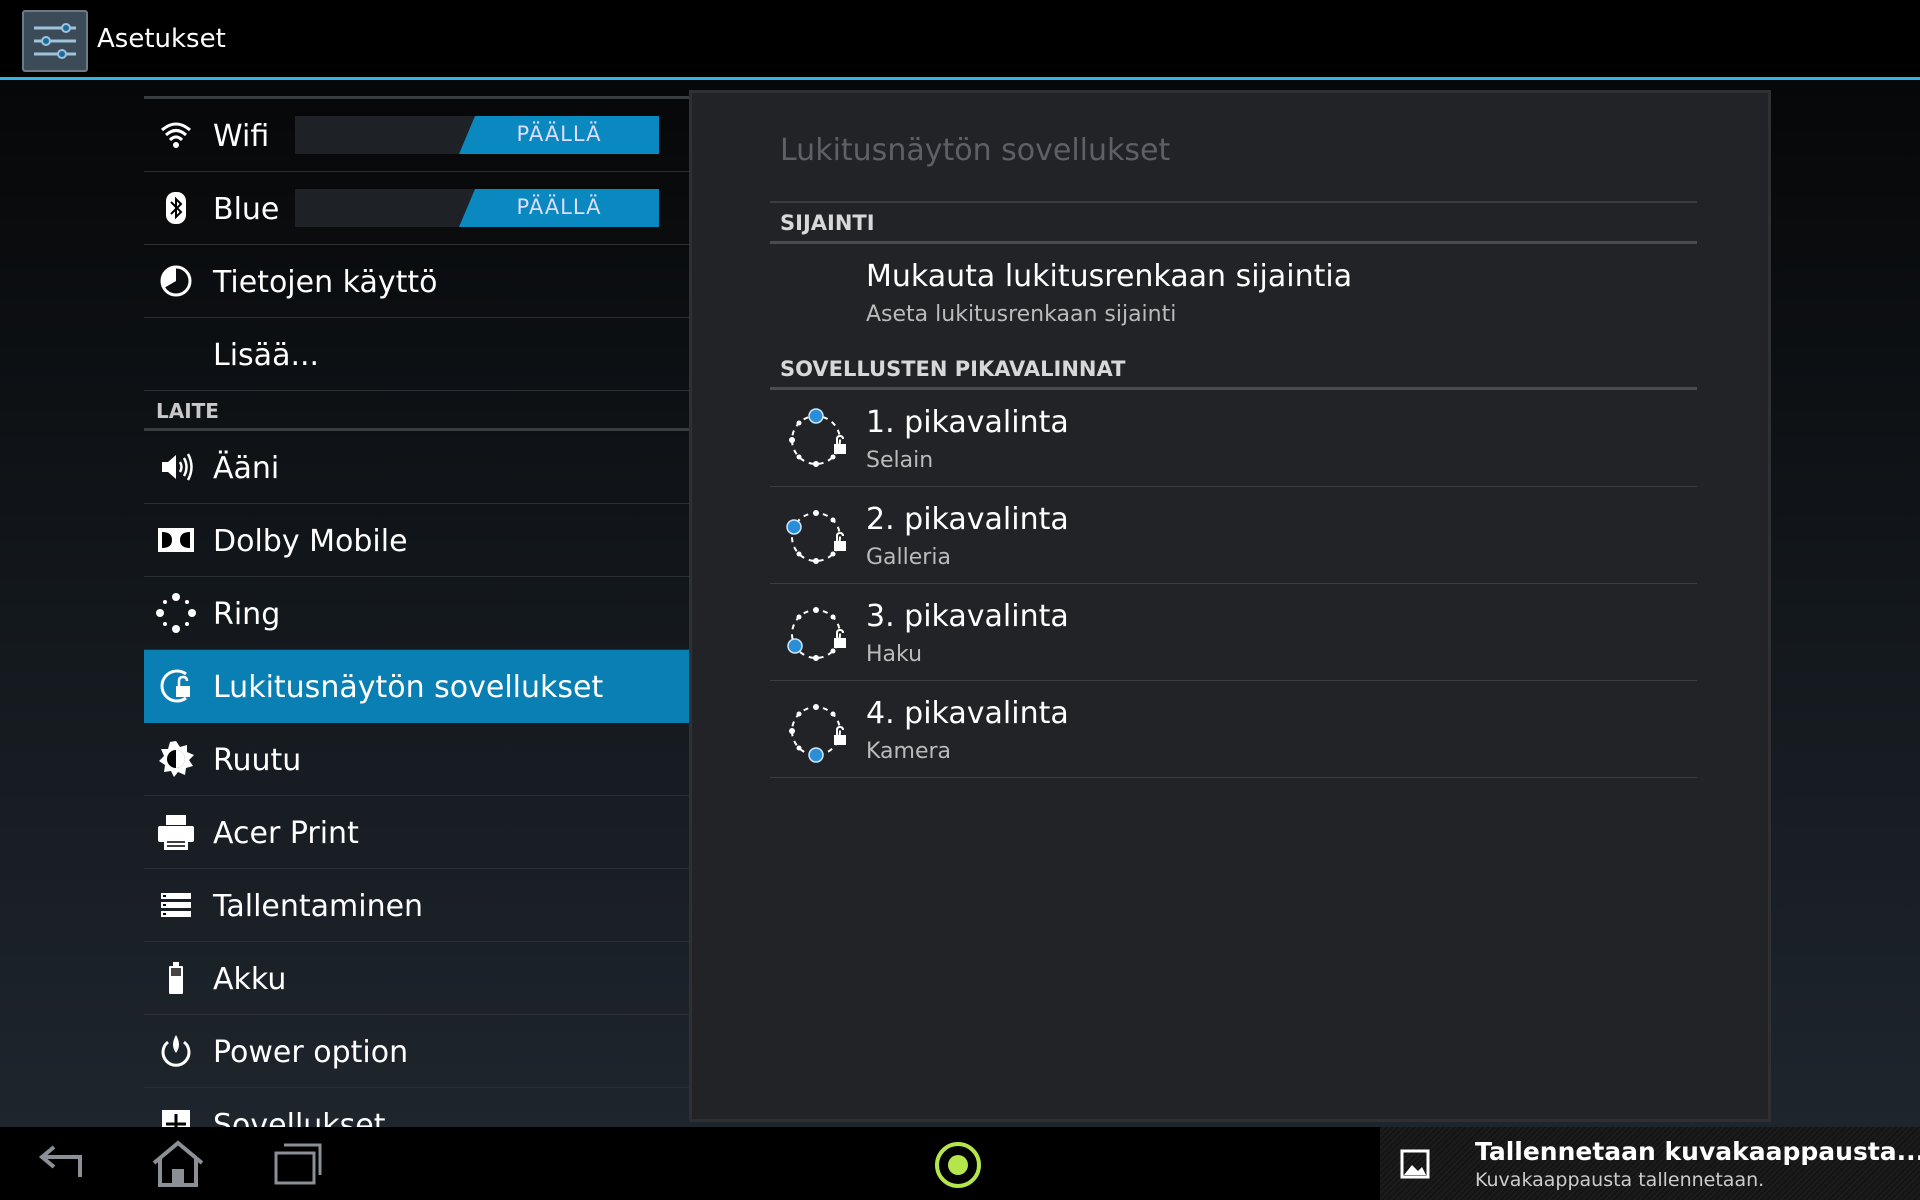 The image size is (1920, 1200). What do you see at coordinates (55, 41) in the screenshot?
I see `settings-app-icon` at bounding box center [55, 41].